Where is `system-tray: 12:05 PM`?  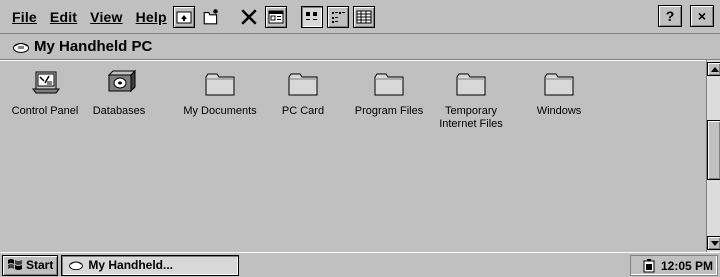 system-tray: 12:05 PM is located at coordinates (674, 265).